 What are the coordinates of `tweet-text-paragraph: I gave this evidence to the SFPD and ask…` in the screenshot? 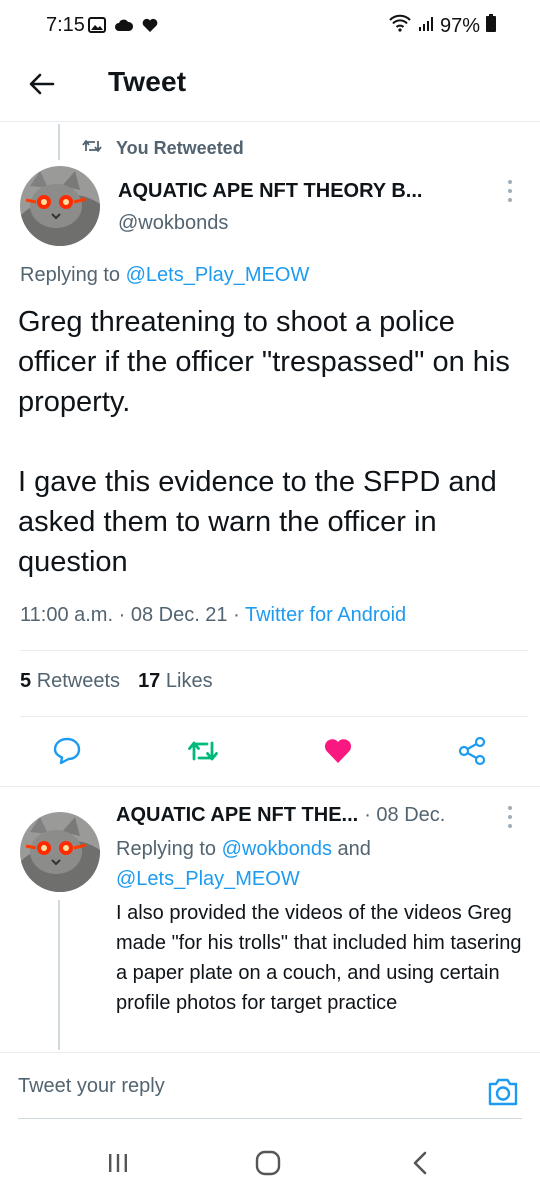 It's located at (257, 522).